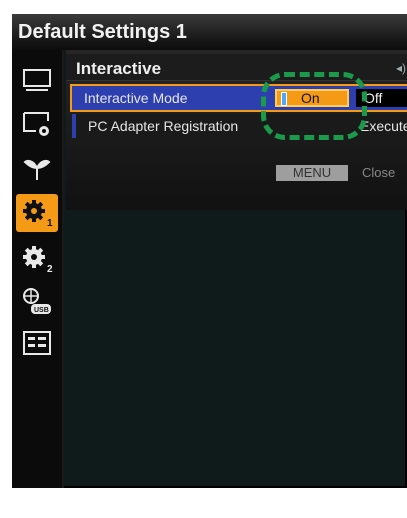  I want to click on execute-button: Execute, so click(383, 126).